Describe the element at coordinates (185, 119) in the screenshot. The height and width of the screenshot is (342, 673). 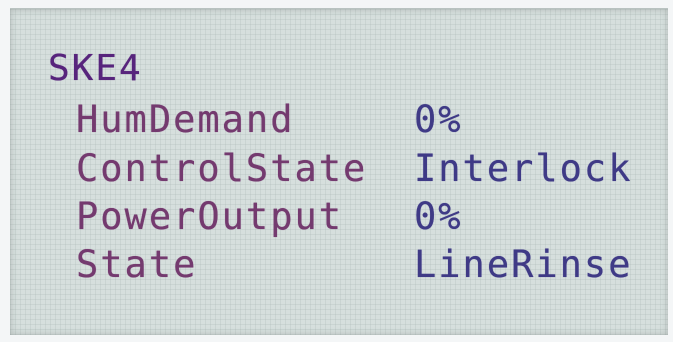
I see `row-label-hum-demand: HumDemand` at that location.